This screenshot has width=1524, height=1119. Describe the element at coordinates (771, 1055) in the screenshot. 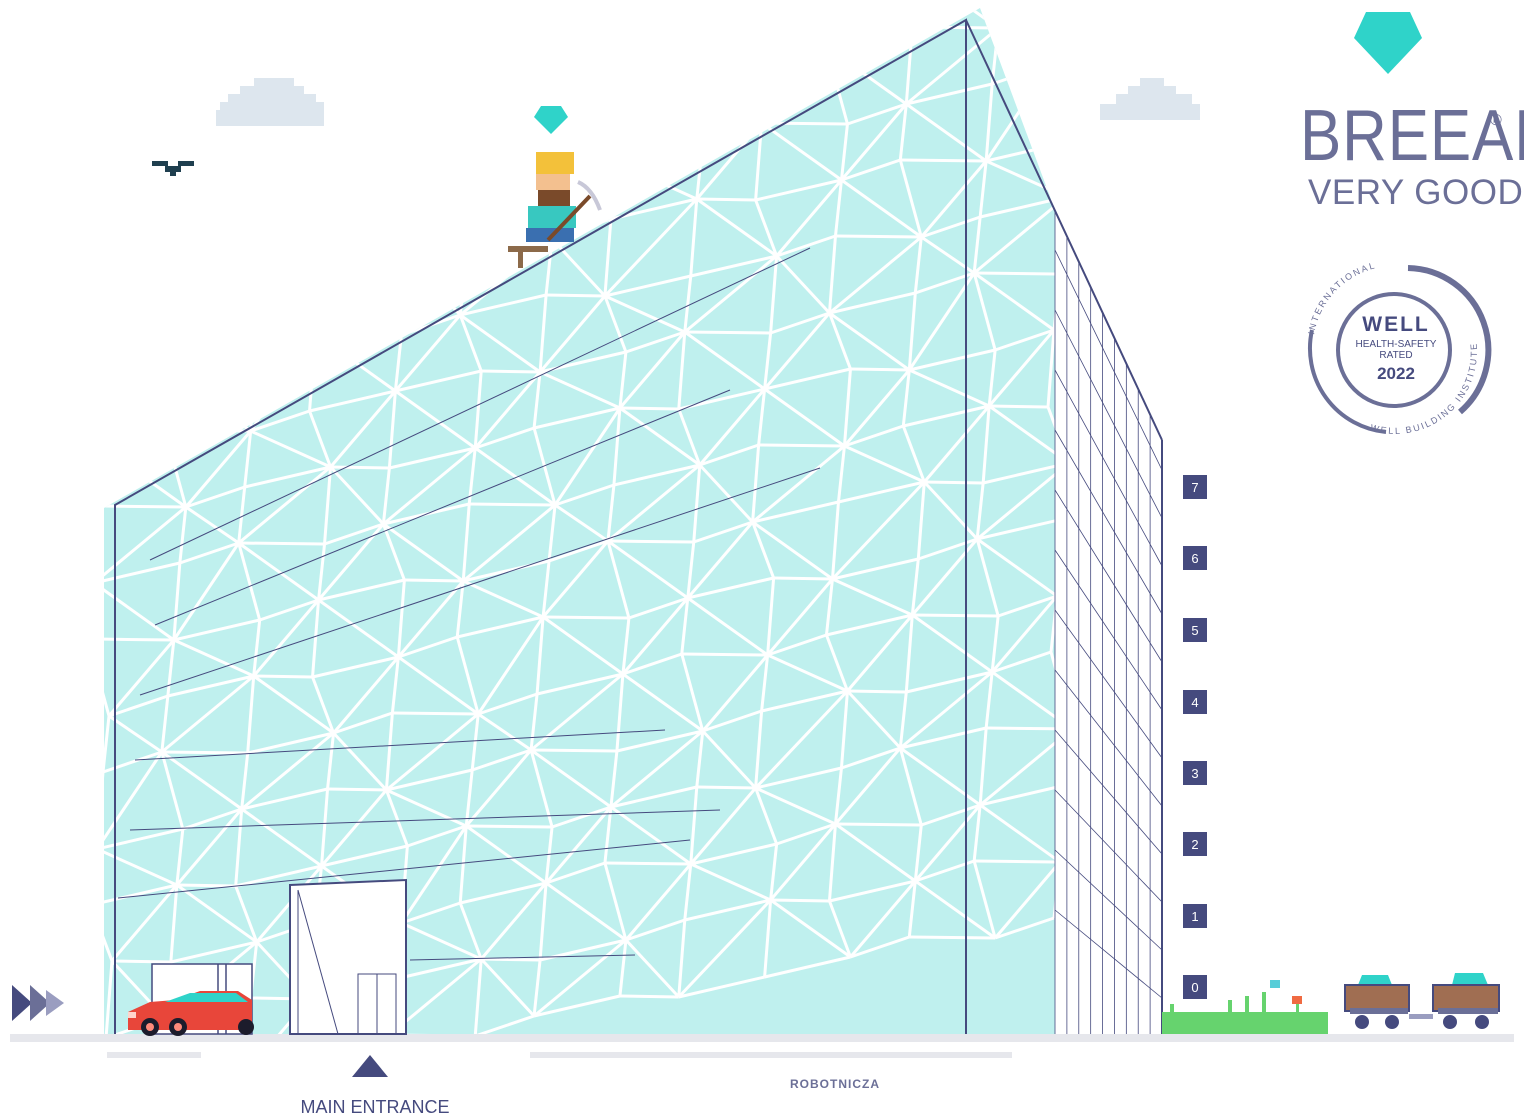

I see `sidewalk-right` at that location.